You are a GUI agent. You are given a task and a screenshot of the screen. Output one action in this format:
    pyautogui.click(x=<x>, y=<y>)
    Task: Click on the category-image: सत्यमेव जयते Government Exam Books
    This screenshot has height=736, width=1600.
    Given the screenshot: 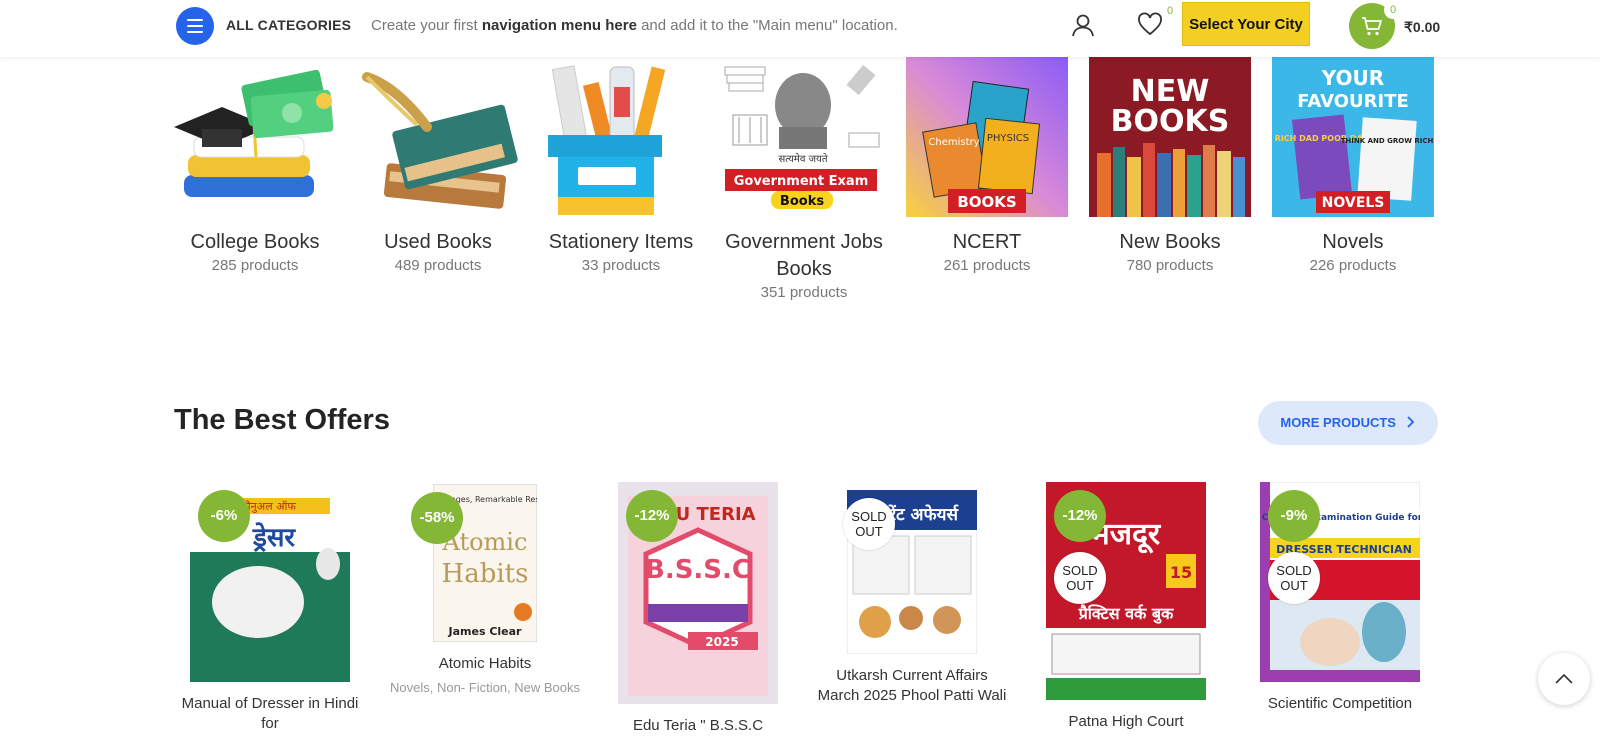 What is the action you would take?
    pyautogui.click(x=804, y=137)
    